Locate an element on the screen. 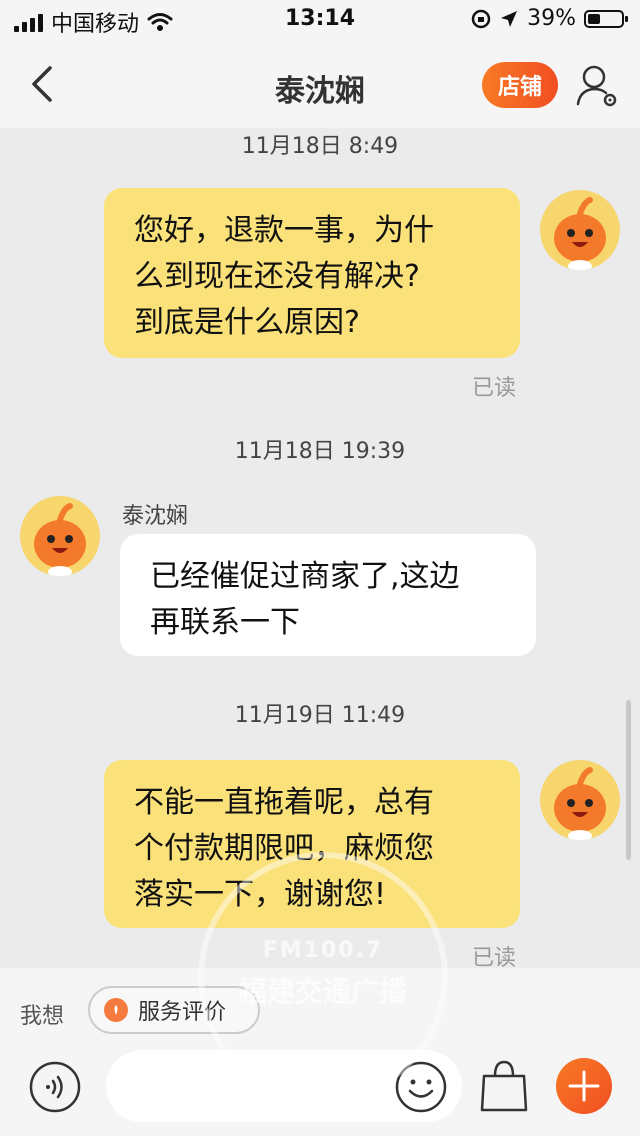 This screenshot has width=640, height=1136. my-message-bubble: 您好，退款一事，为什 么到现在还没有解决? 到底是什么原因? is located at coordinates (312, 273).